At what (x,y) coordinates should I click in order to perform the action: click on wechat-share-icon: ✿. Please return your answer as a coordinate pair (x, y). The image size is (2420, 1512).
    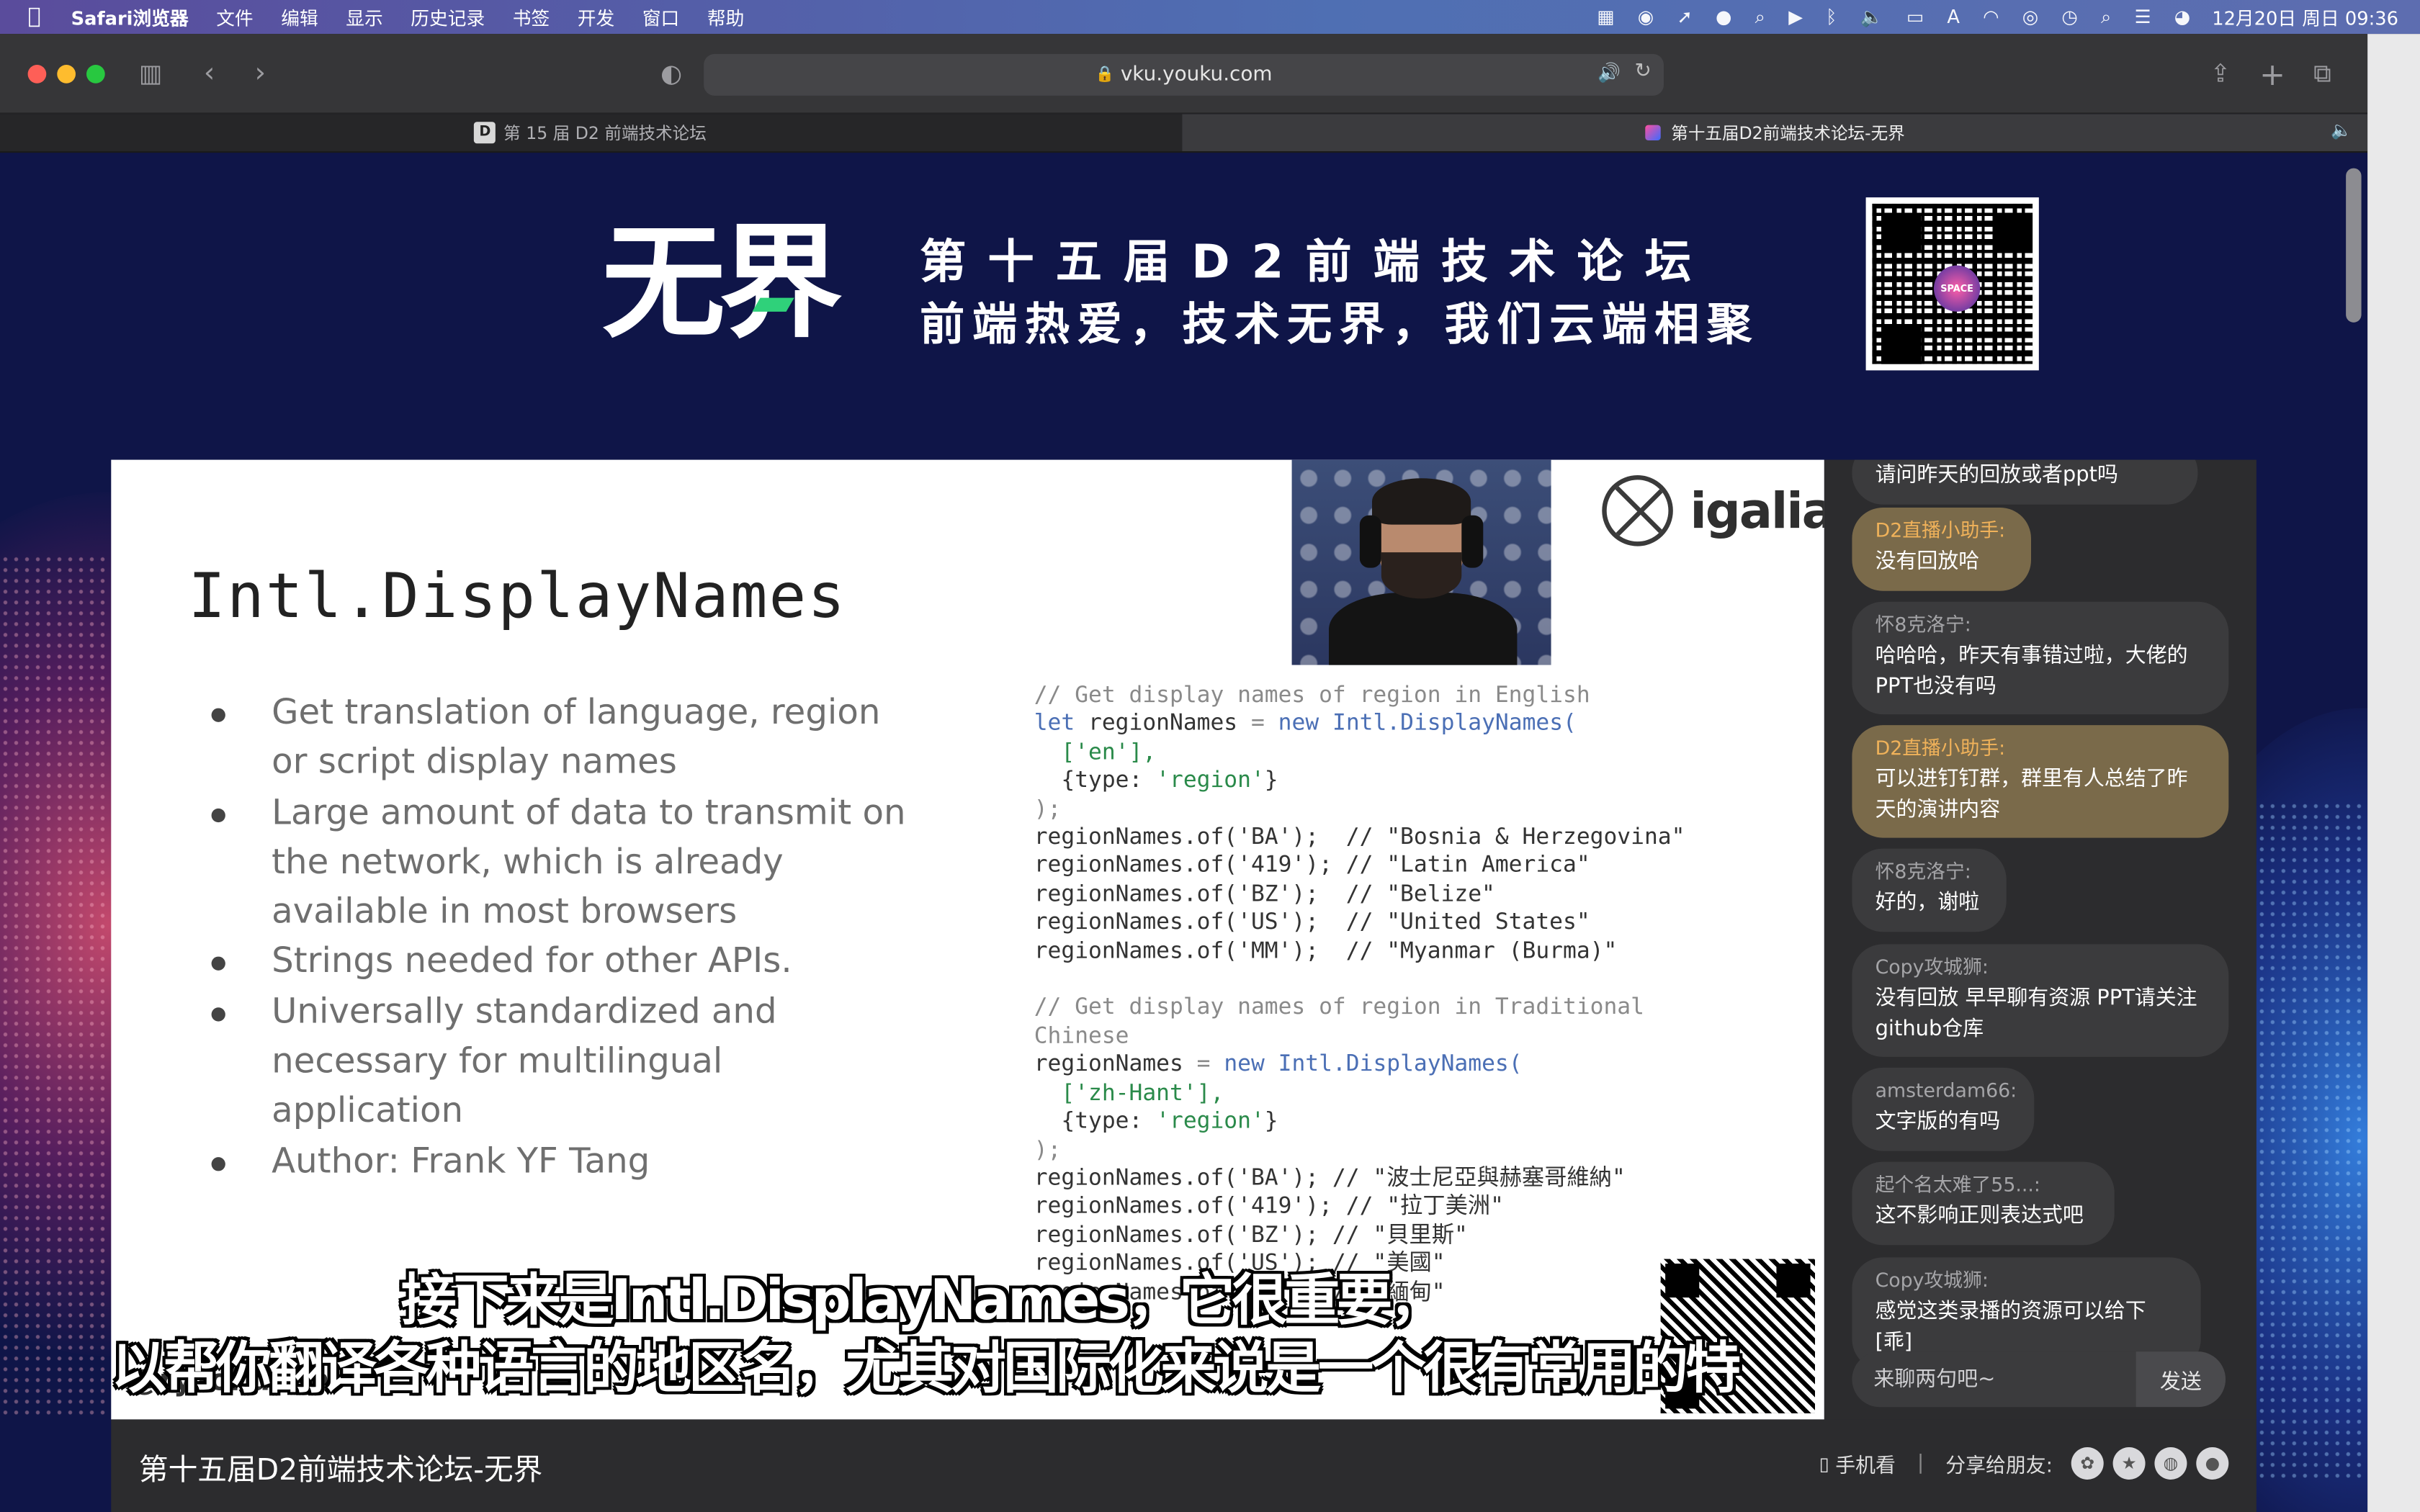
    Looking at the image, I should click on (2087, 1463).